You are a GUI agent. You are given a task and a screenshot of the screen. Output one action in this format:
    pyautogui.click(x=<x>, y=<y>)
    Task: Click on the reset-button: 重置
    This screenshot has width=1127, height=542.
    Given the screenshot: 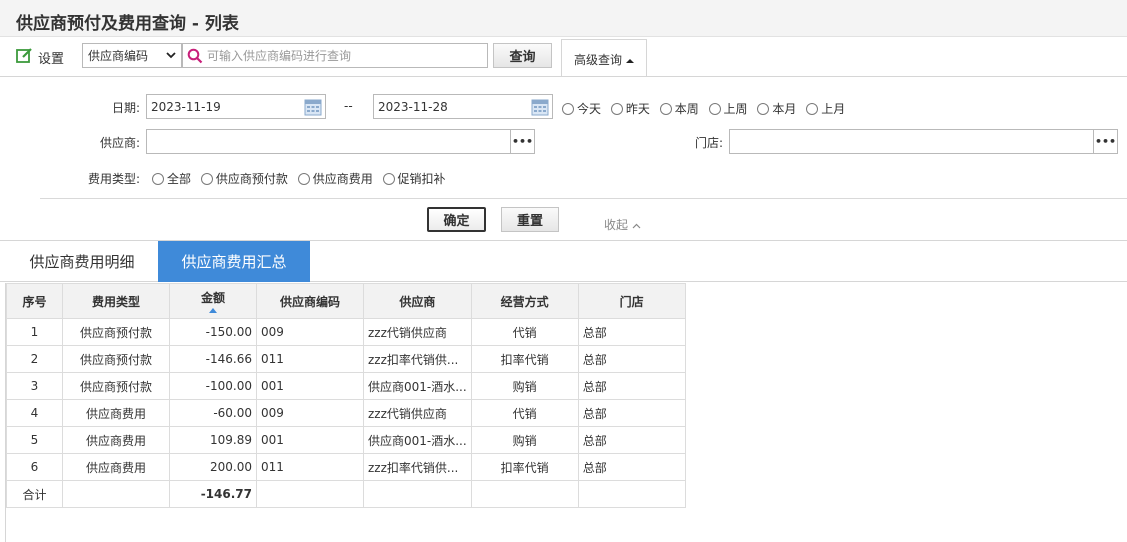 What is the action you would take?
    pyautogui.click(x=530, y=219)
    